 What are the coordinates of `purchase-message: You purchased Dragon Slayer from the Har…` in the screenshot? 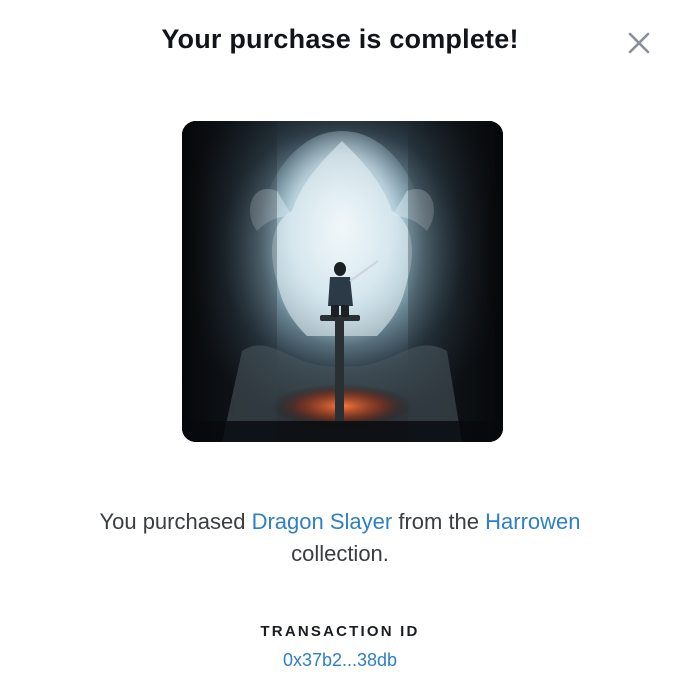 It's located at (340, 538).